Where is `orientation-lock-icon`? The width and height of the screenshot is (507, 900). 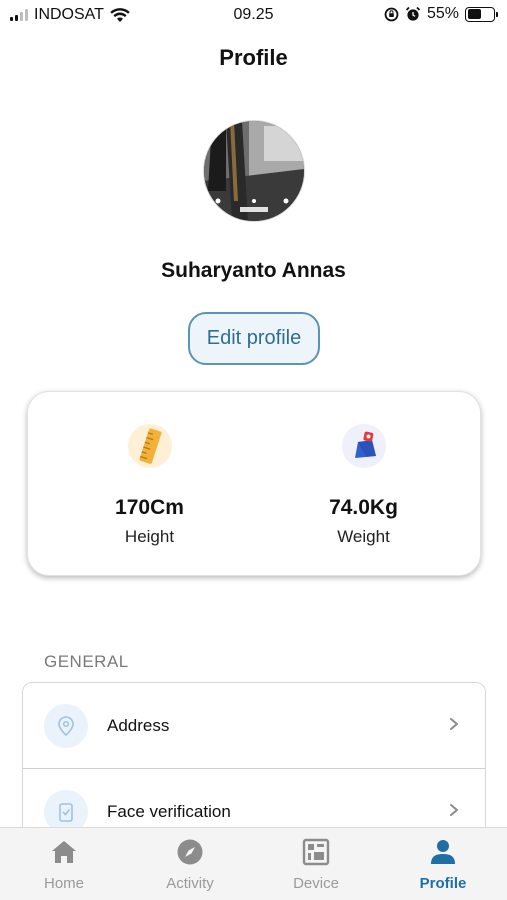 orientation-lock-icon is located at coordinates (391, 14).